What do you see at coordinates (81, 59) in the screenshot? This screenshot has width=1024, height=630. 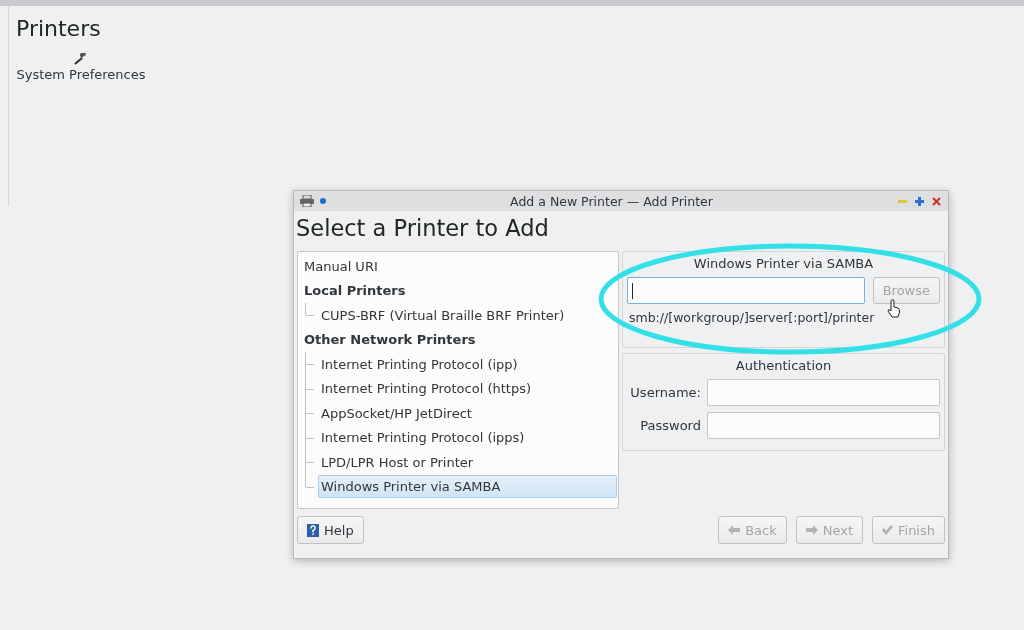 I see `wrench-icon` at bounding box center [81, 59].